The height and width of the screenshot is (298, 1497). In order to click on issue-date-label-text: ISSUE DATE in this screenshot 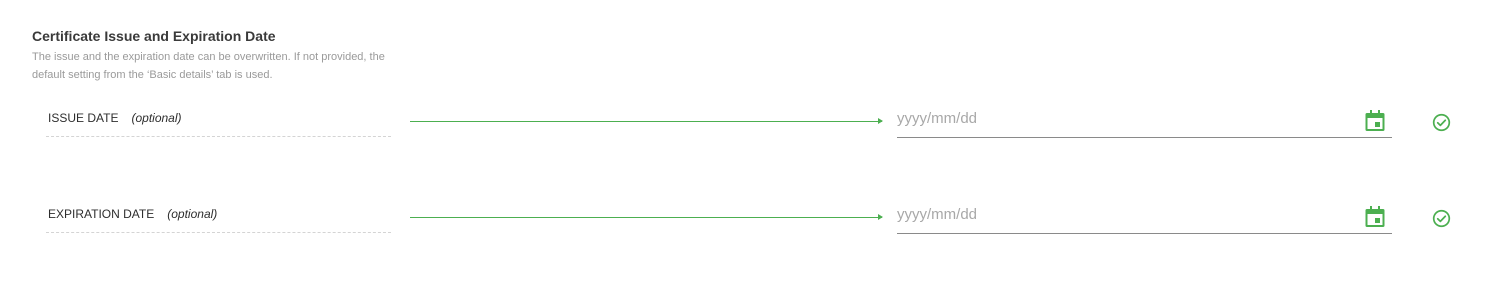, I will do `click(83, 118)`.